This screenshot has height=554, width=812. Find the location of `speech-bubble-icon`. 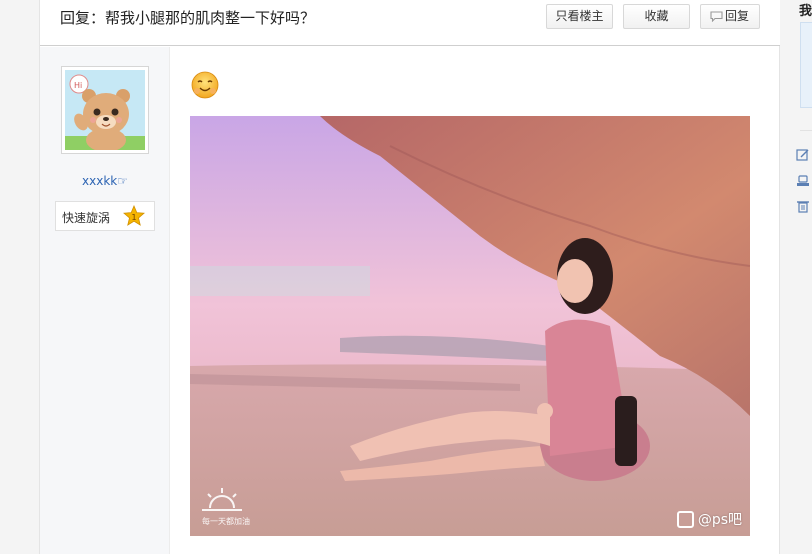

speech-bubble-icon is located at coordinates (716, 16).